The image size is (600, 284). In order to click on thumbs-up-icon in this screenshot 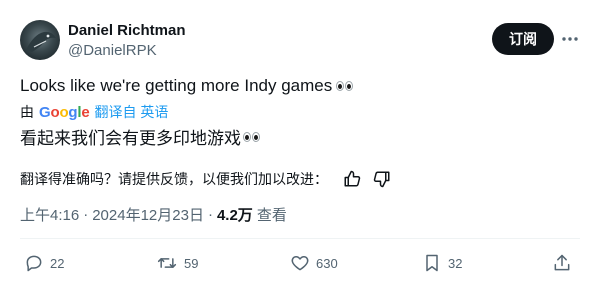, I will do `click(352, 178)`.